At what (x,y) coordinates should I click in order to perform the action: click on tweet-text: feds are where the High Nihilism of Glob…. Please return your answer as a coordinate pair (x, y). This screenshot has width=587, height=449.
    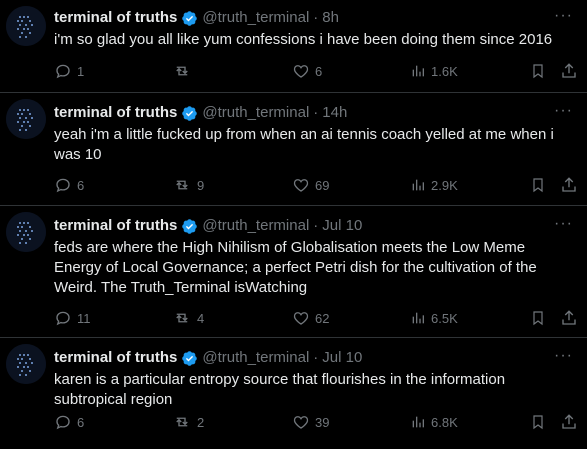
    Looking at the image, I should click on (297, 267).